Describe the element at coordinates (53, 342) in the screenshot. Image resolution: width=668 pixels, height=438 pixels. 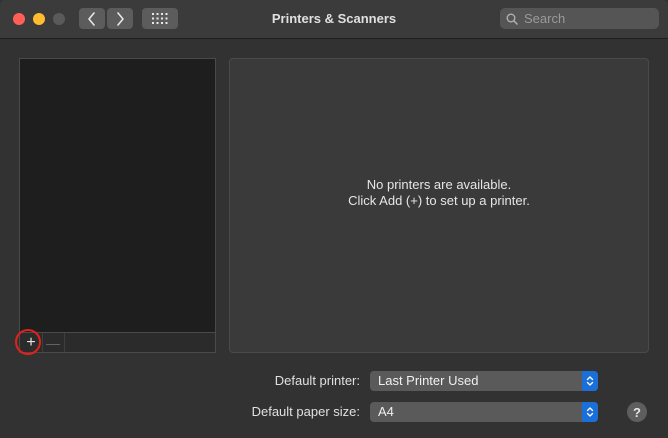
I see `remove-printer-button: —` at that location.